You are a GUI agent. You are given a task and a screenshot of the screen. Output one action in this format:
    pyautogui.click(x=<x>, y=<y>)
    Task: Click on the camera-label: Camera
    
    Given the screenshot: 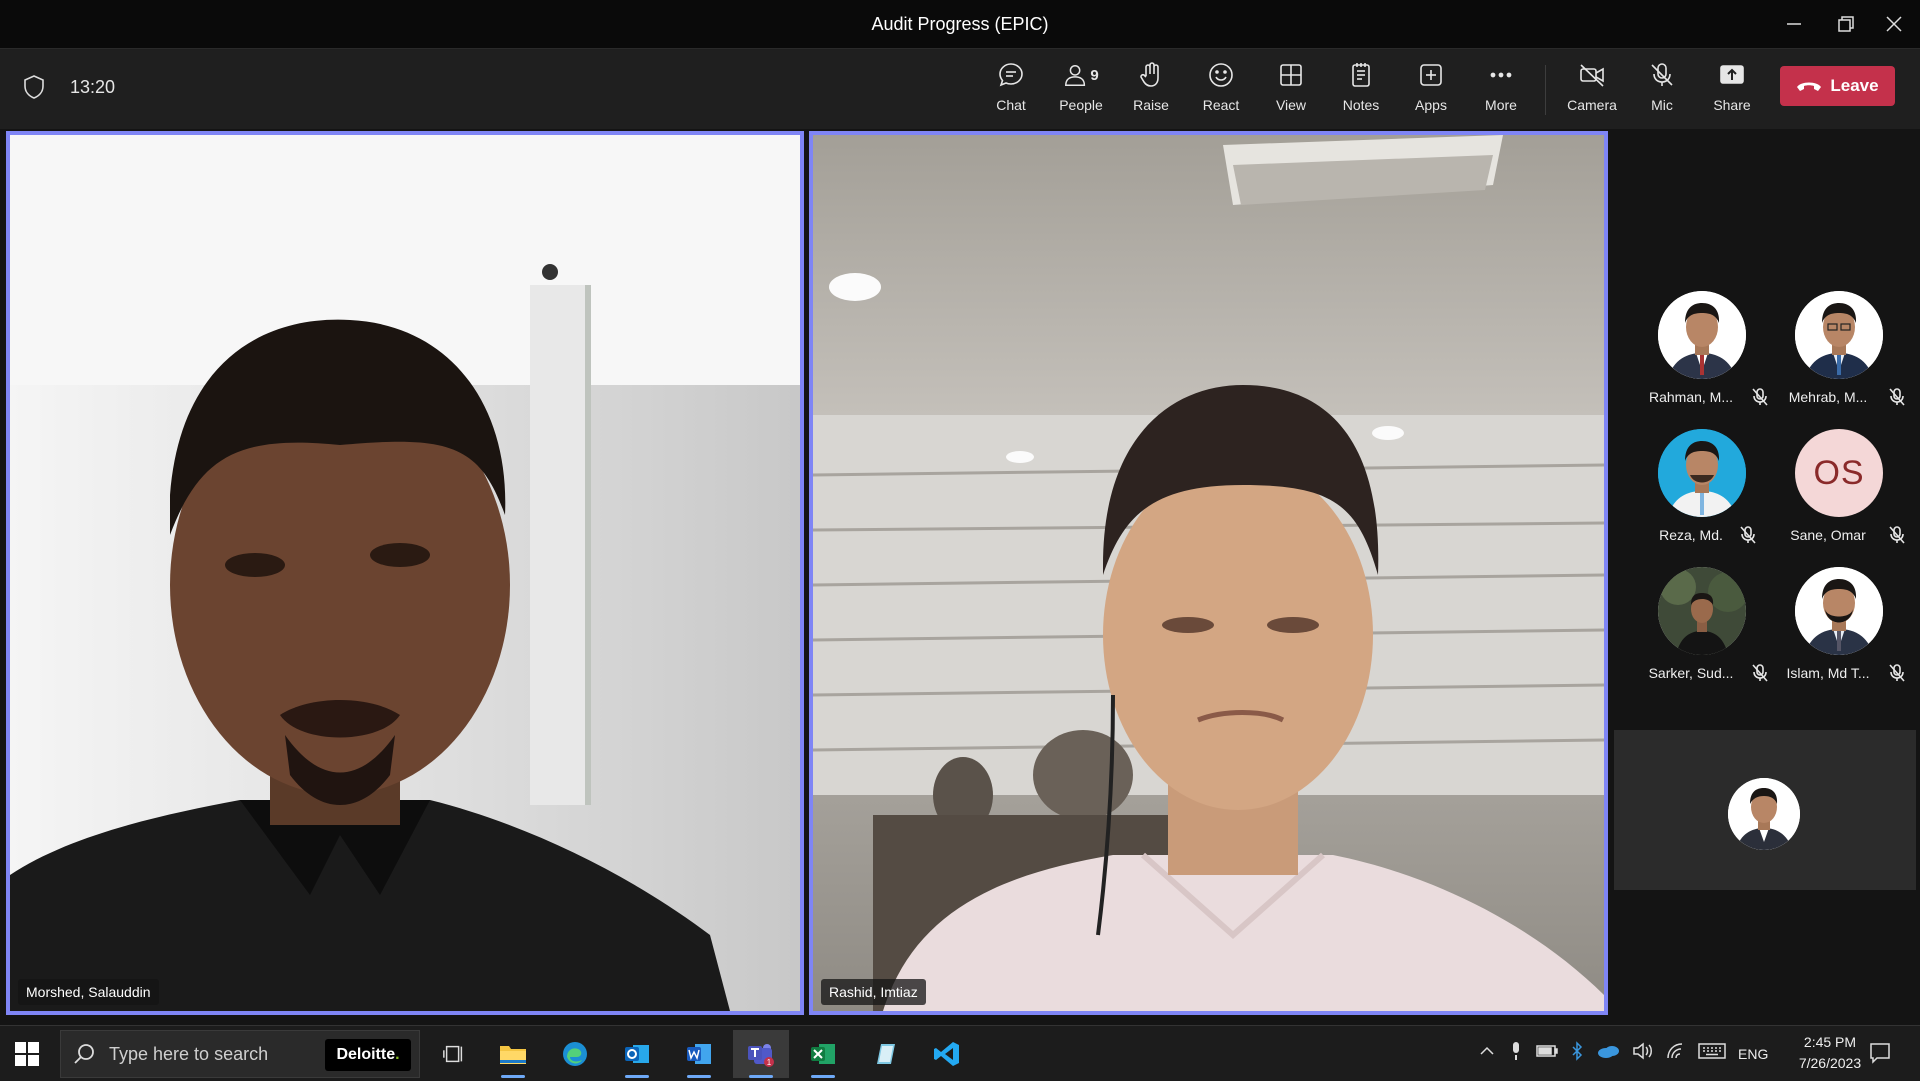 What is the action you would take?
    pyautogui.click(x=1592, y=105)
    